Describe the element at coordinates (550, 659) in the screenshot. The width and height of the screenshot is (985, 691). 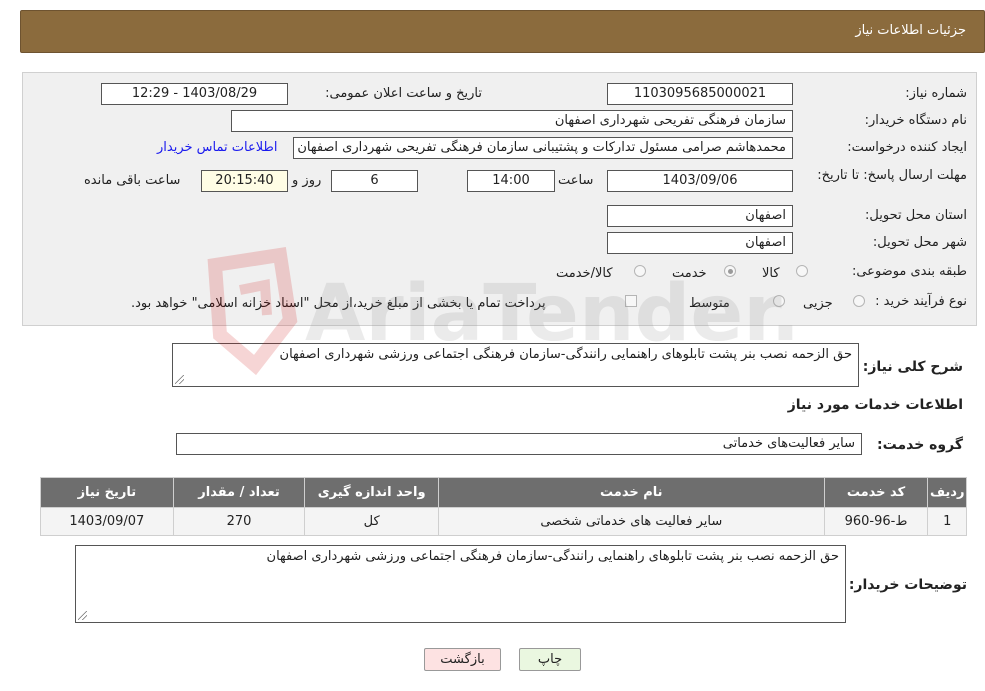
I see `print-button: چاپ` at that location.